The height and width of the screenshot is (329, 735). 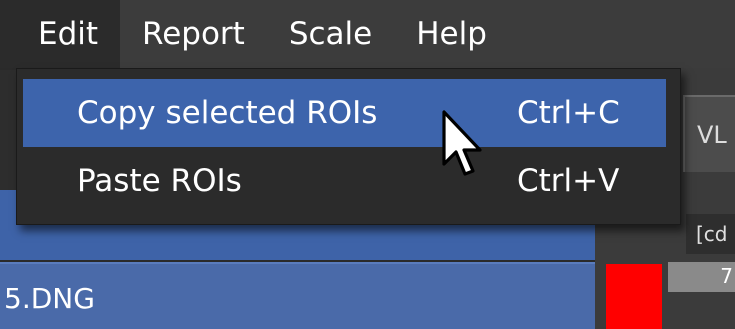 I want to click on table-column-header: [cd, so click(x=710, y=234).